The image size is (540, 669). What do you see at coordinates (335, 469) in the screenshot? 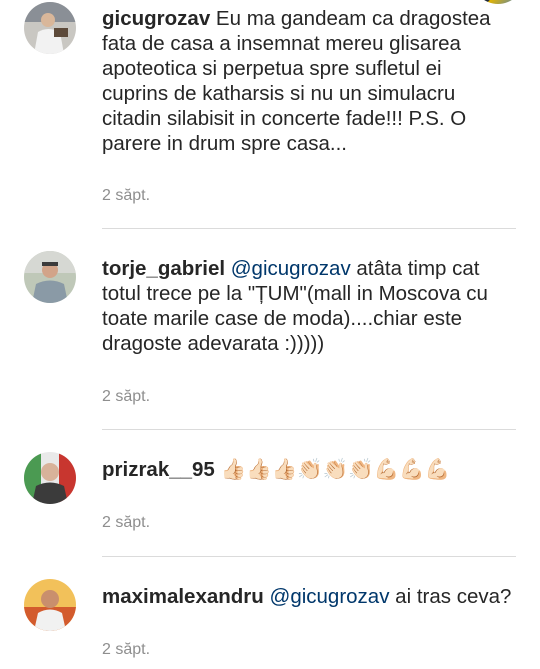
I see `comment-body: 👍🏻👍🏻👍🏻👏🏻👏🏻👏🏻💪🏻💪🏻💪🏻` at bounding box center [335, 469].